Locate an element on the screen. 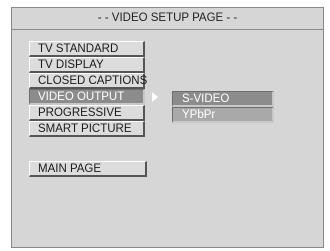 The height and width of the screenshot is (251, 330). menu-item-closed-captions: CLOSED CAPTIONS is located at coordinates (88, 81).